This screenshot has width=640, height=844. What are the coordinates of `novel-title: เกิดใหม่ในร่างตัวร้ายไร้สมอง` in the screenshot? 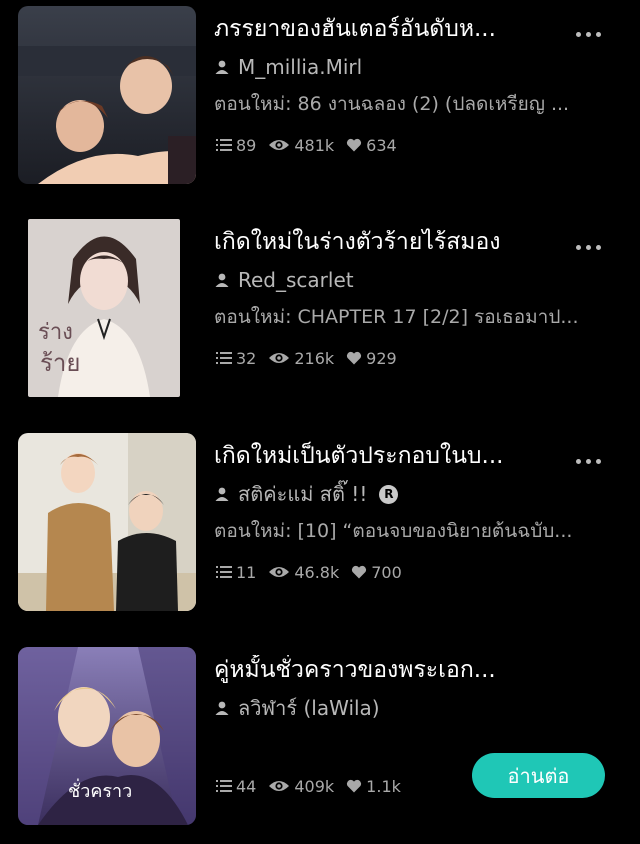 It's located at (384, 242).